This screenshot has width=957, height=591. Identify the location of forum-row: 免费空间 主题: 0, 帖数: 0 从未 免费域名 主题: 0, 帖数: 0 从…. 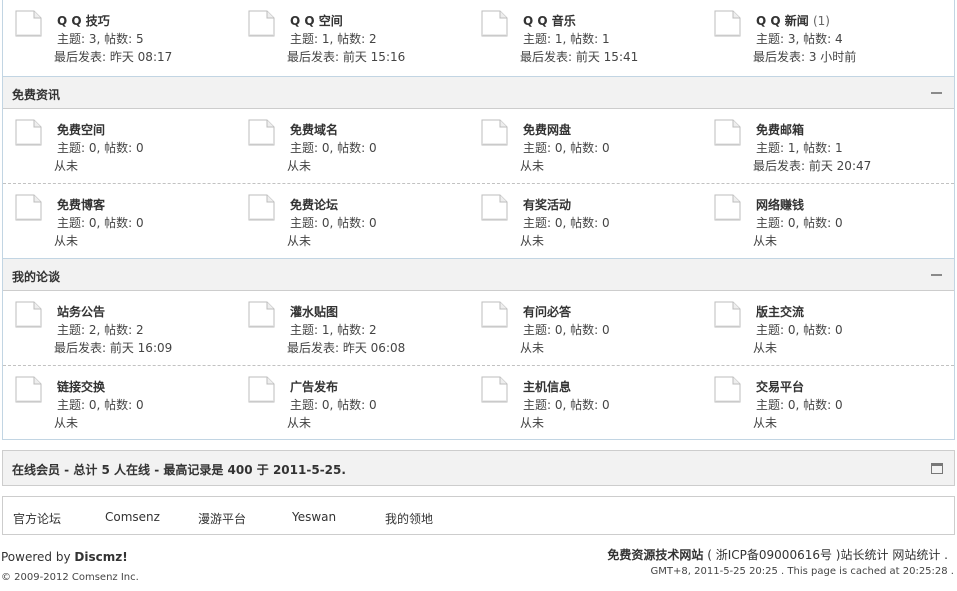
(478, 146).